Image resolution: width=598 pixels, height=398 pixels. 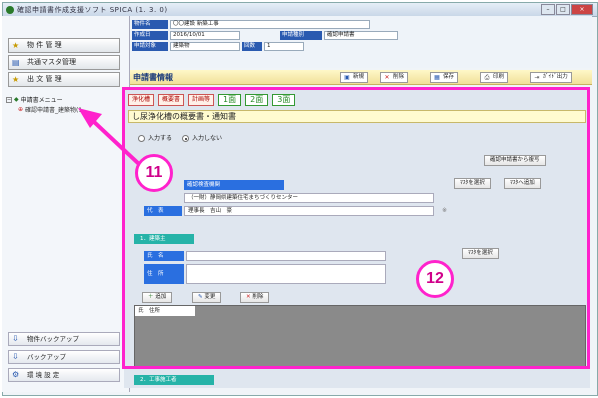 I want to click on arrow-line, so click(x=116, y=142).